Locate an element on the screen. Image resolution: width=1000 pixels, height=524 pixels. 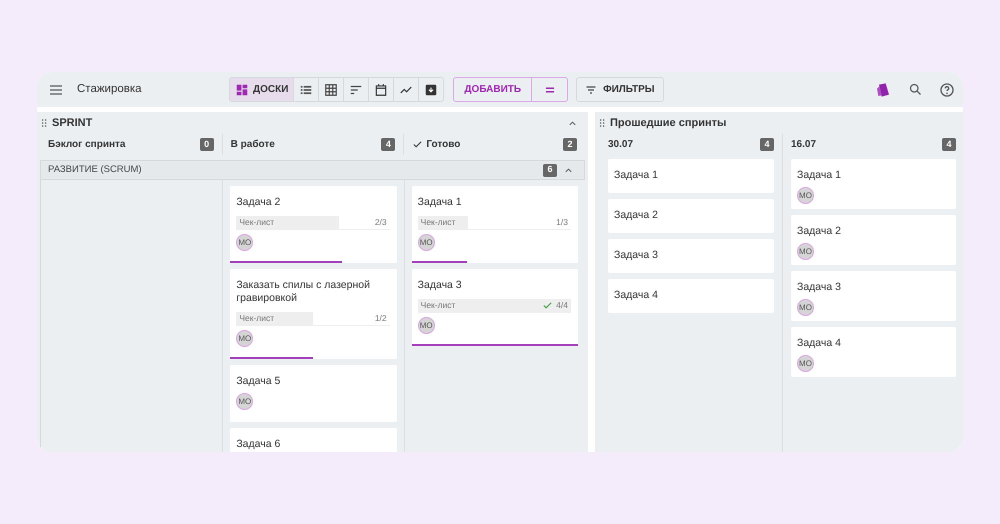
task-card: Задача 3 is located at coordinates (691, 256).